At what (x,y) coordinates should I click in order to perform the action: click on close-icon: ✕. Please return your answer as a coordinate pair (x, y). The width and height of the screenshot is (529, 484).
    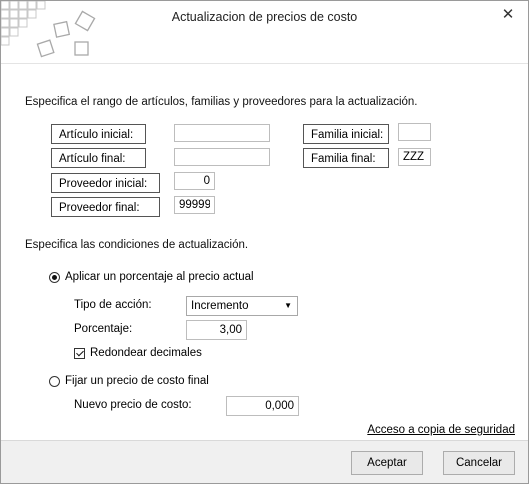
    Looking at the image, I should click on (508, 15).